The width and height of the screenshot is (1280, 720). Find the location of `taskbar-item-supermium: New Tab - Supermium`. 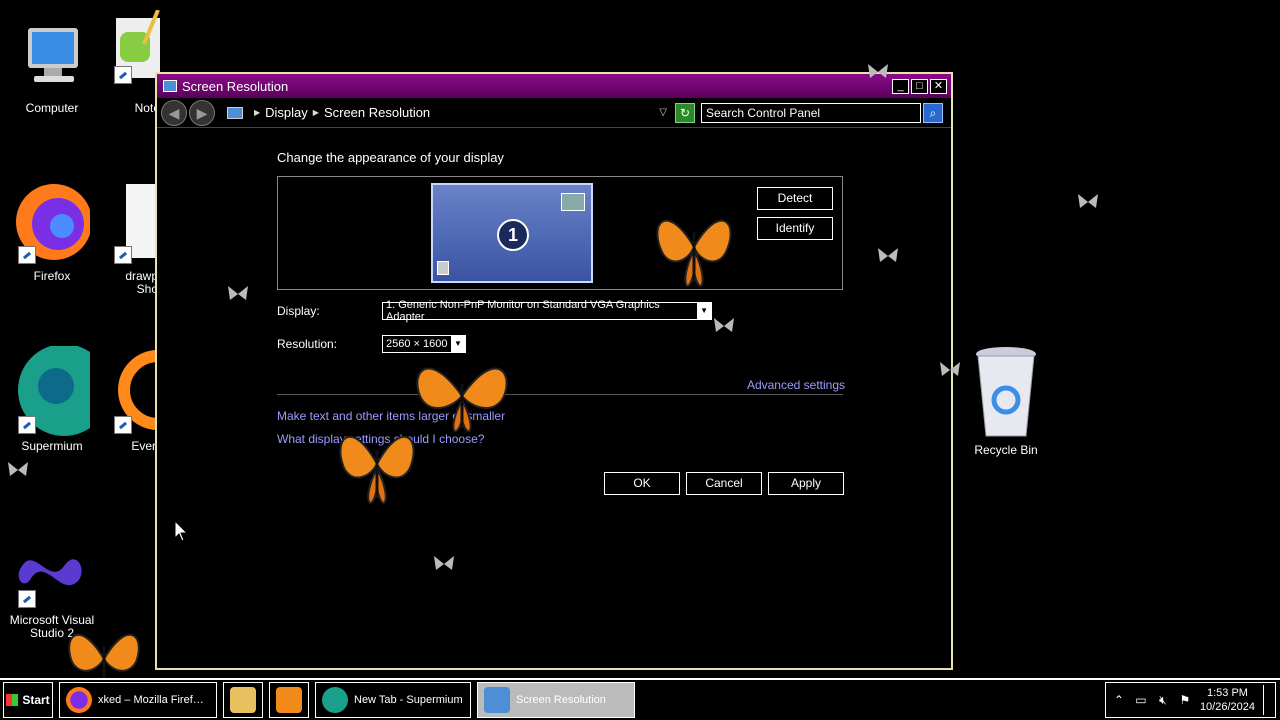

taskbar-item-supermium: New Tab - Supermium is located at coordinates (393, 700).